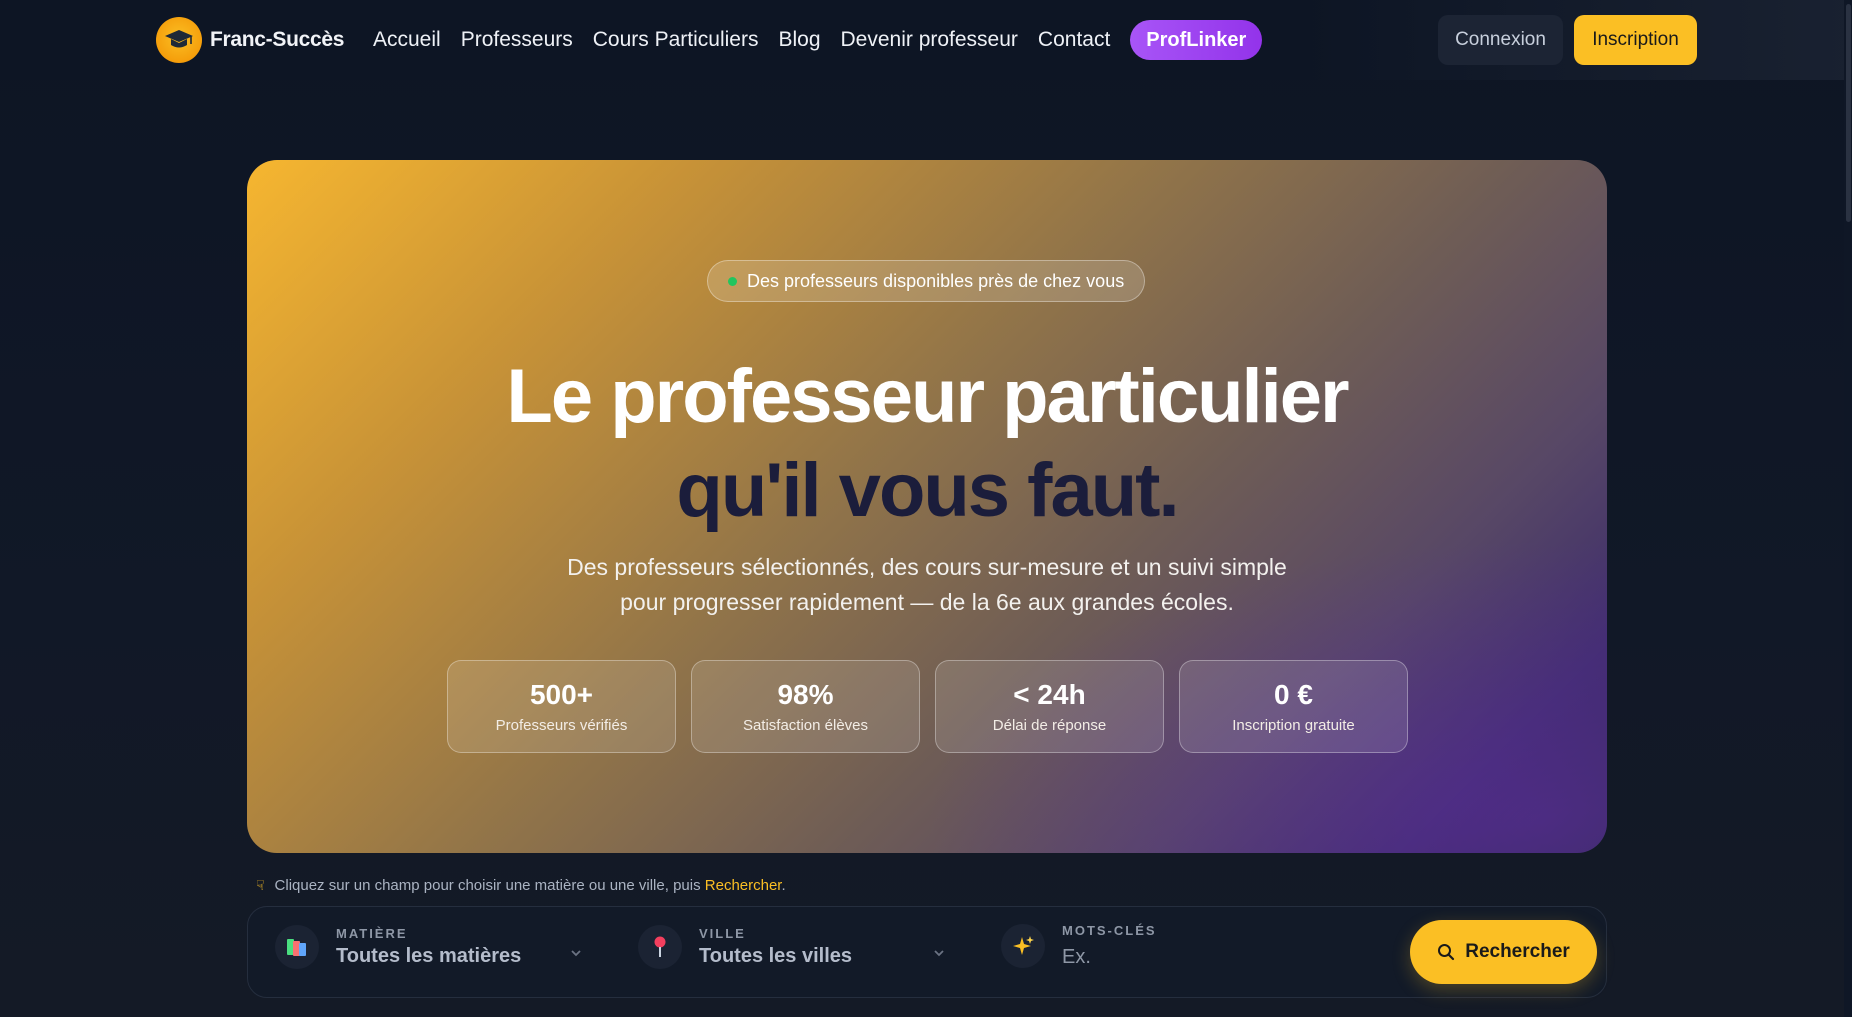  What do you see at coordinates (297, 947) in the screenshot?
I see `books-icon` at bounding box center [297, 947].